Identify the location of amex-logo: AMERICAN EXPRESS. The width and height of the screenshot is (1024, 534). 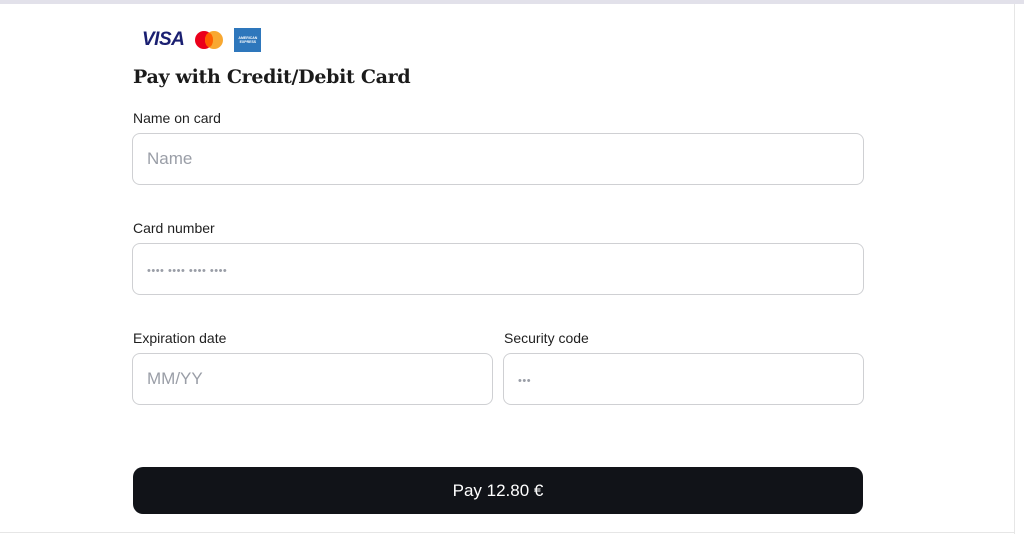
(248, 40).